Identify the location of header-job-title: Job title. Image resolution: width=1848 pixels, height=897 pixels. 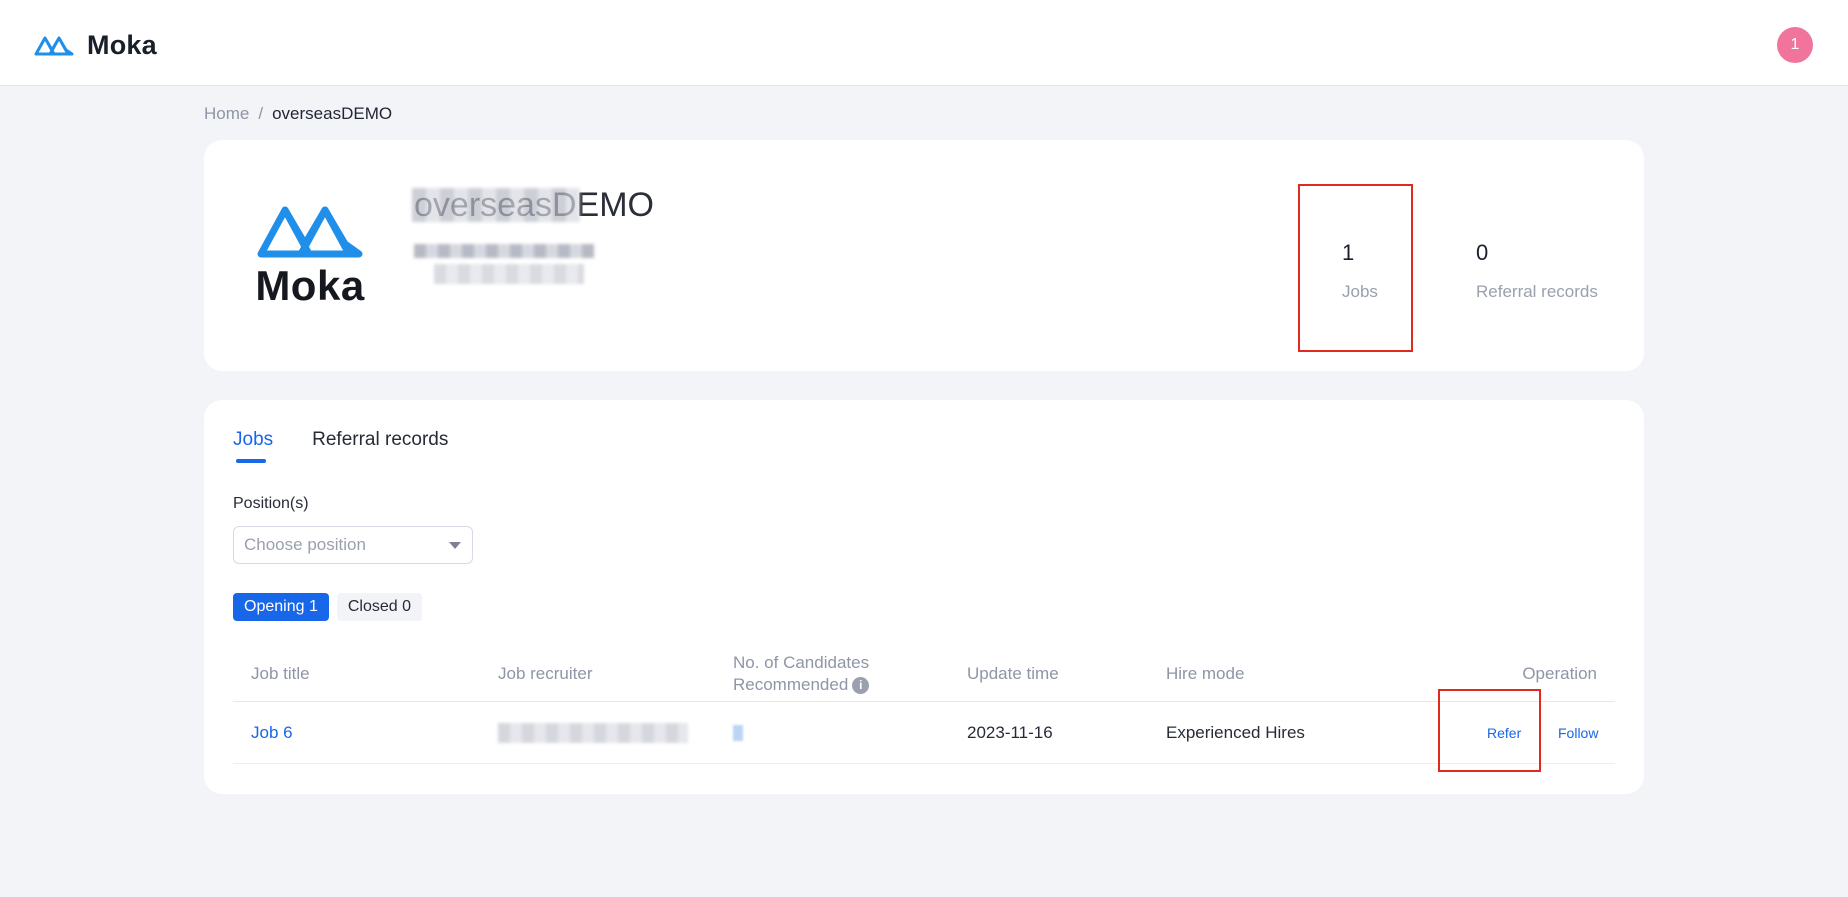
(280, 673).